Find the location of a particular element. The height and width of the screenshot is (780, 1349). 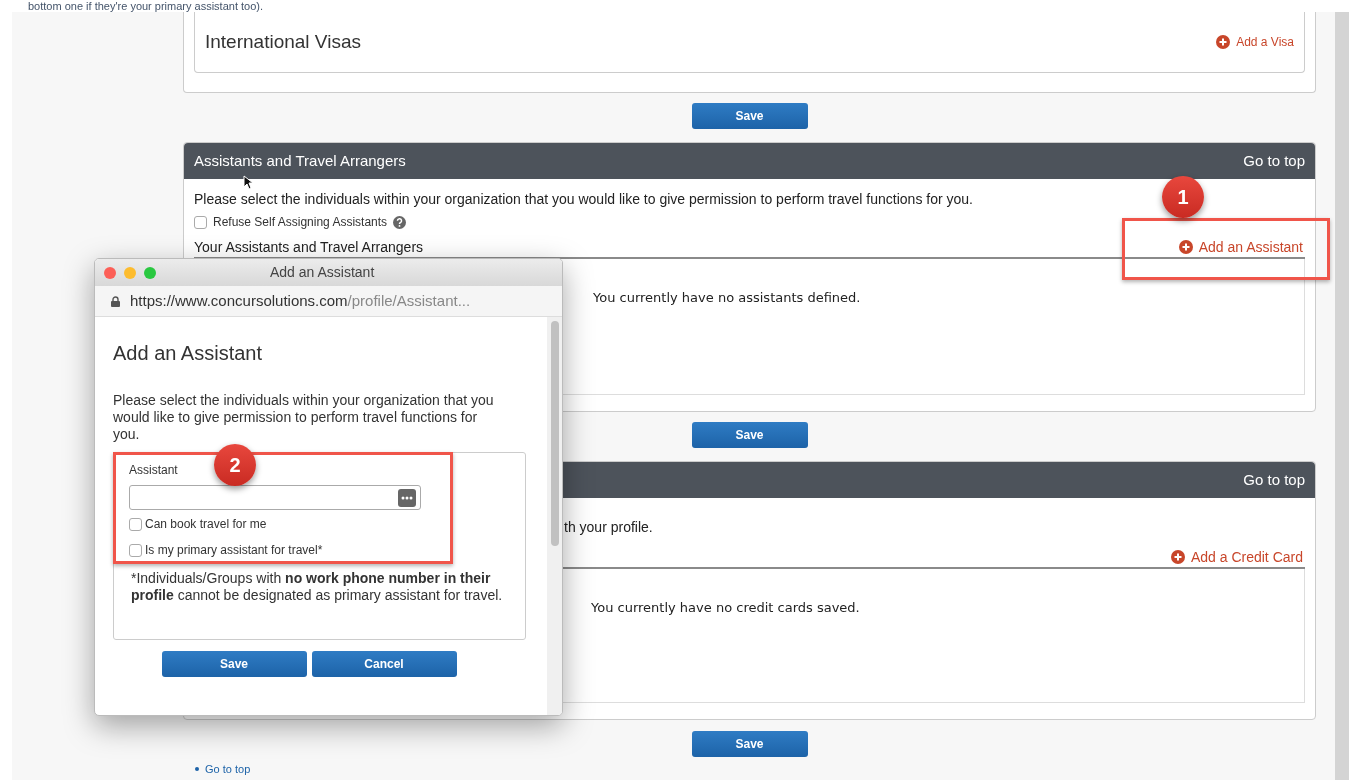

close-icon is located at coordinates (110, 272).